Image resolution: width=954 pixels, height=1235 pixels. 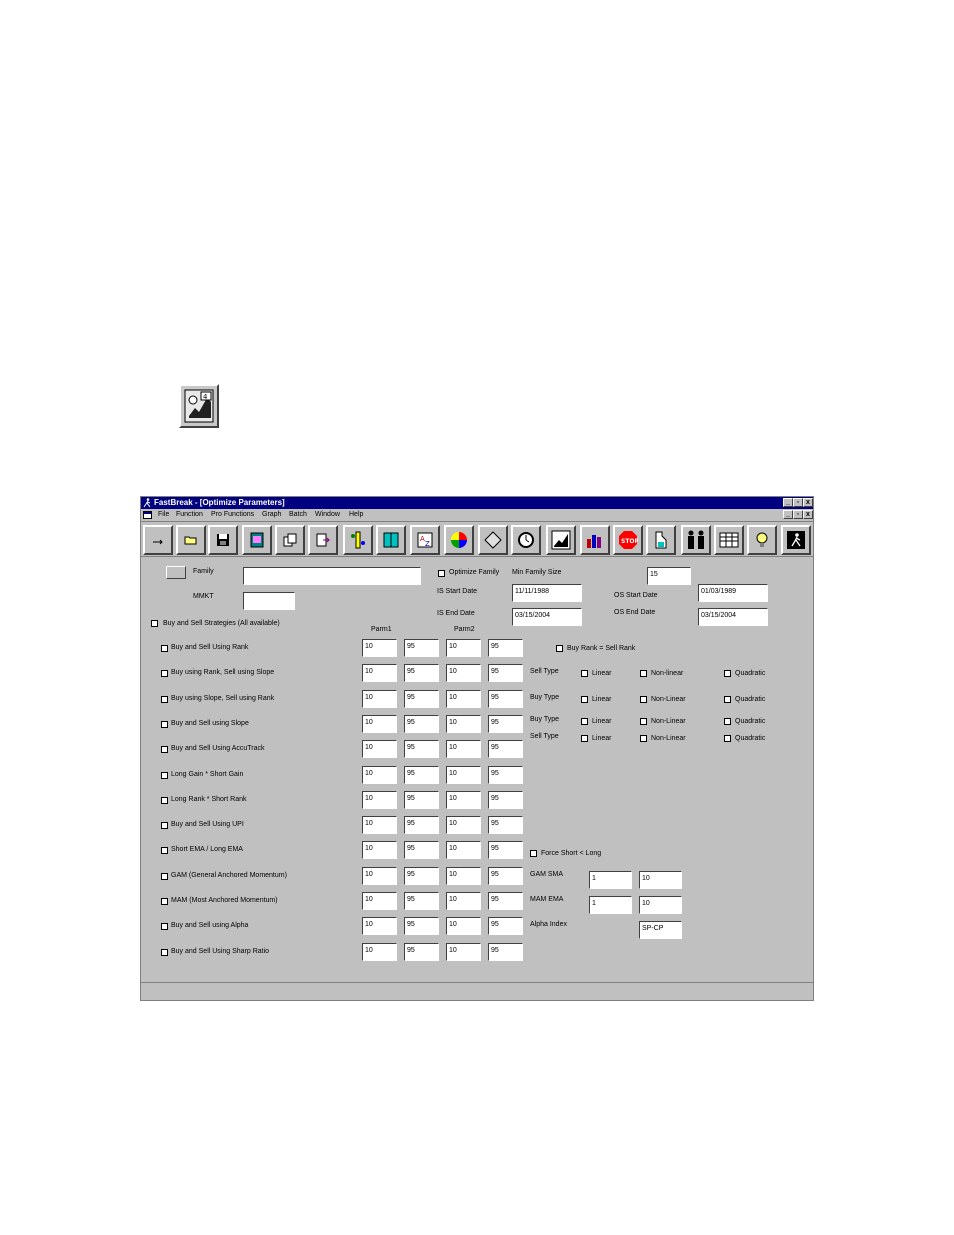 What do you see at coordinates (199, 406) in the screenshot?
I see `optimize-parameters-icon: 4` at bounding box center [199, 406].